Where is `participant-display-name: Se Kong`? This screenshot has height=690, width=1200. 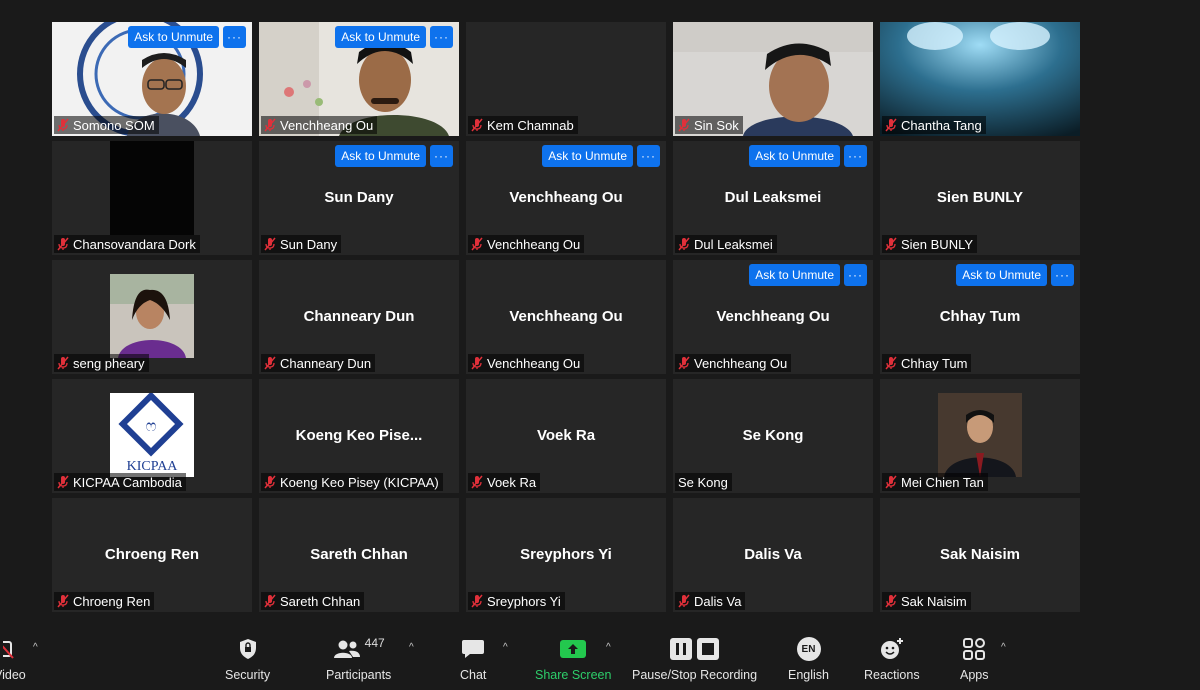 participant-display-name: Se Kong is located at coordinates (773, 435).